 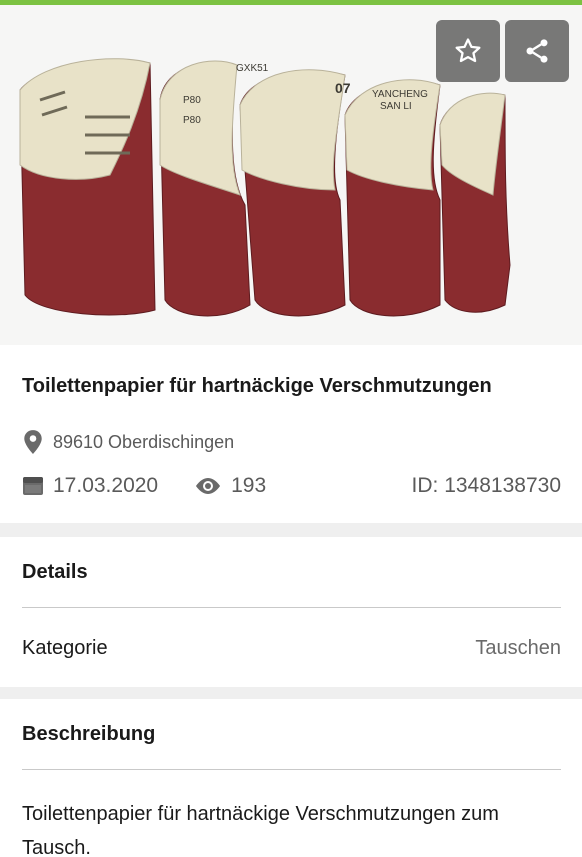 What do you see at coordinates (396, 106) in the screenshot?
I see `backing-print: SAN LI` at bounding box center [396, 106].